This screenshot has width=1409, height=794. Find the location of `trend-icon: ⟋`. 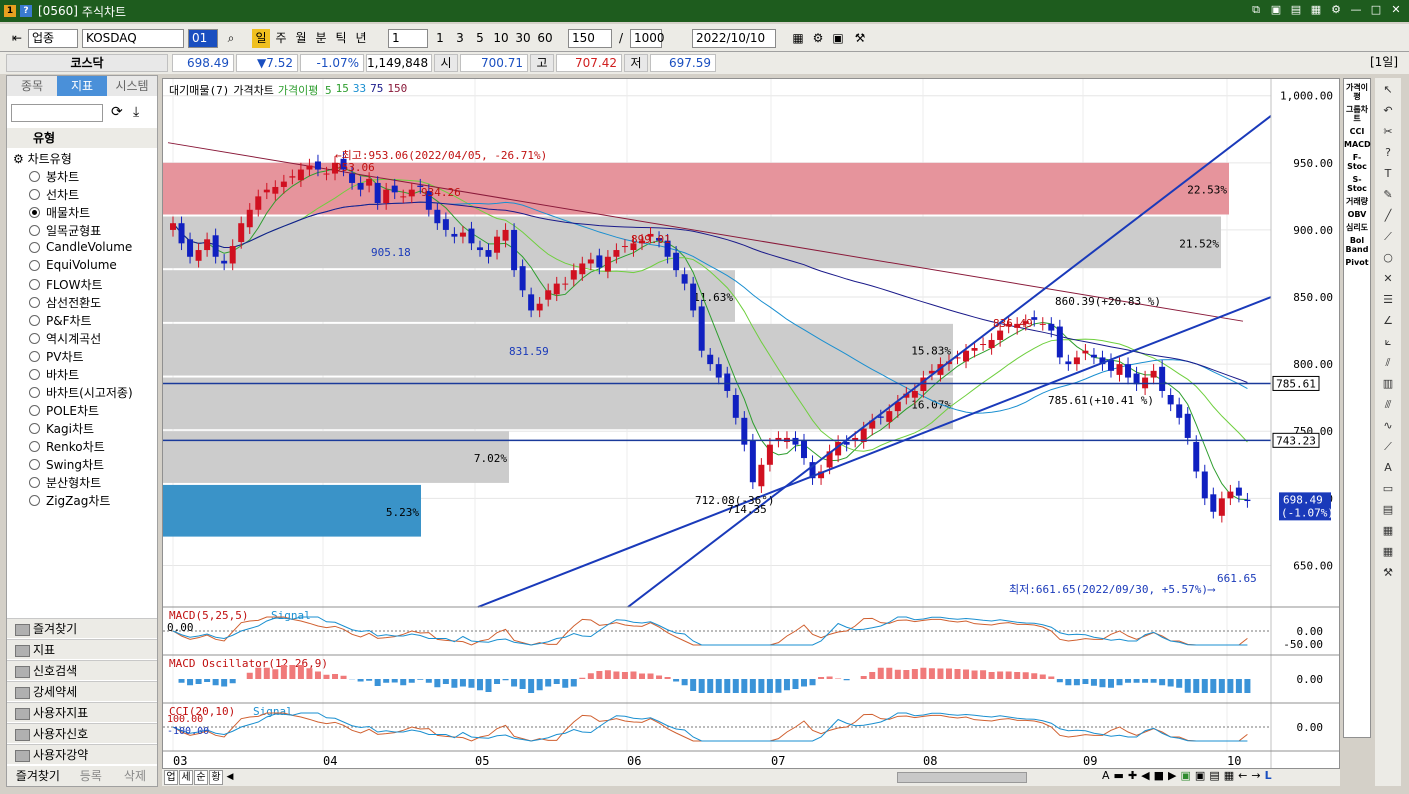

trend-icon: ⟋ is located at coordinates (1388, 447).